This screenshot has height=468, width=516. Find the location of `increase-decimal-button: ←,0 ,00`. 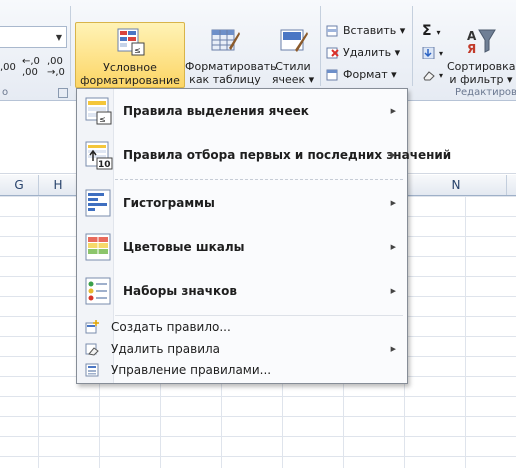

increase-decimal-button: ←,0 ,00 is located at coordinates (31, 67).